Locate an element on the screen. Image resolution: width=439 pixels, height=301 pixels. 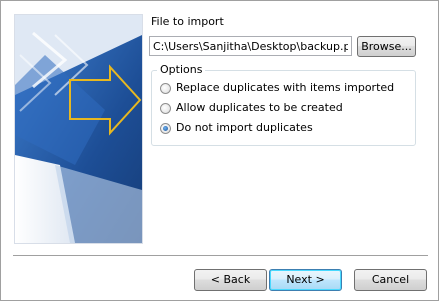
footer-separator is located at coordinates (220, 256).